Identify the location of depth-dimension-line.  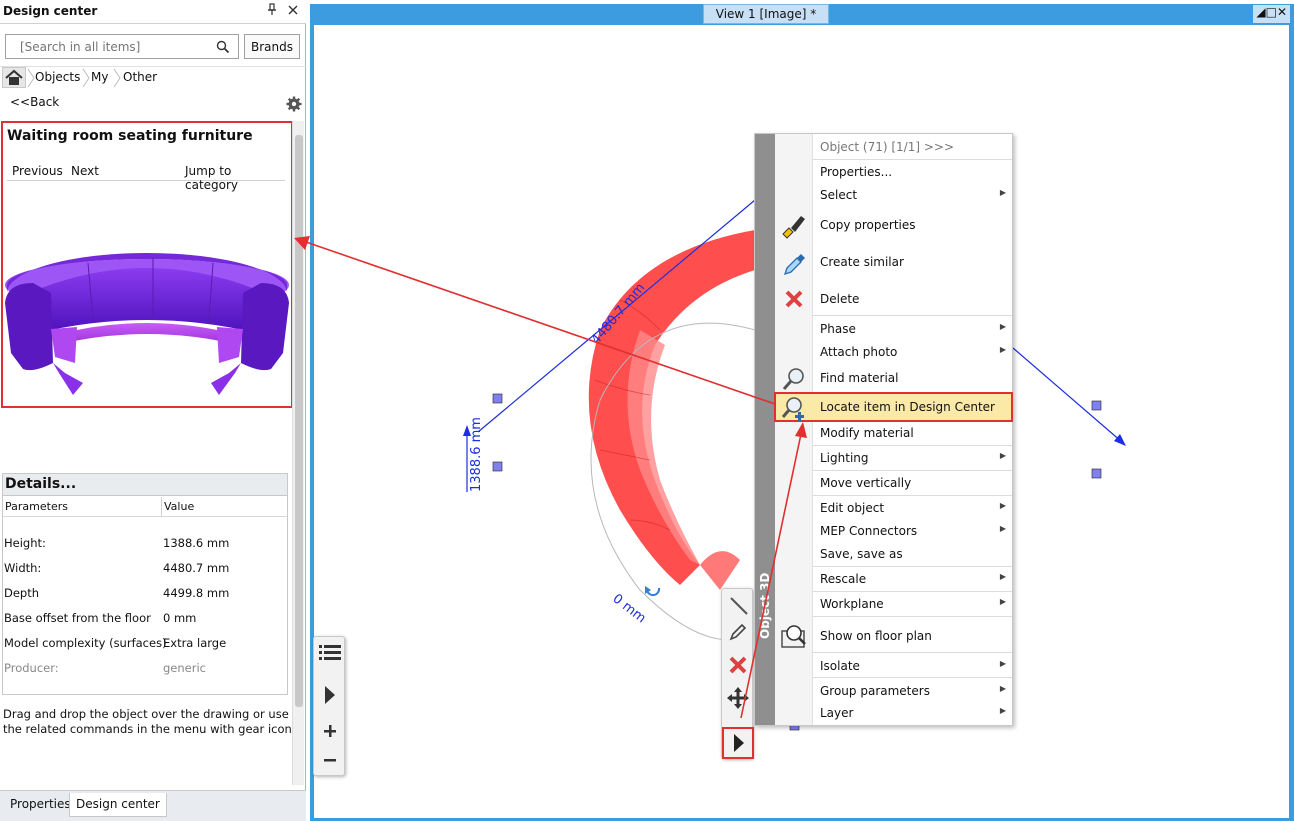
(1067, 395).